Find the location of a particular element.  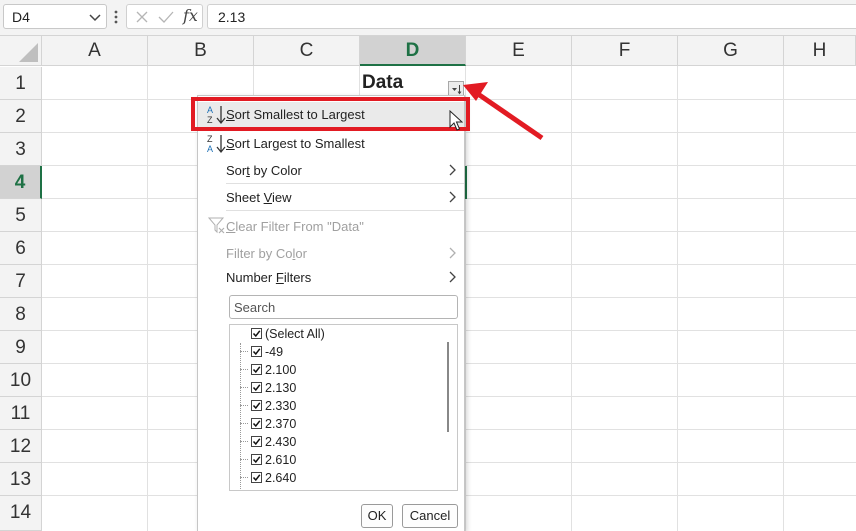

row-header-9: 9 is located at coordinates (21, 347).